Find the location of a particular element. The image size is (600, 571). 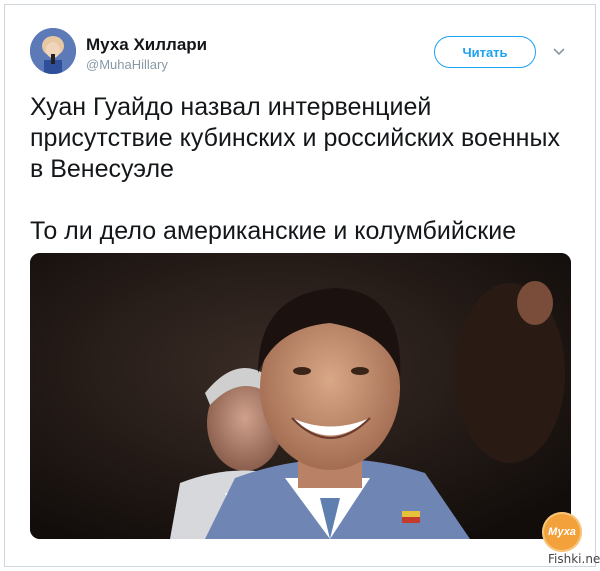

avatar-image is located at coordinates (53, 51).